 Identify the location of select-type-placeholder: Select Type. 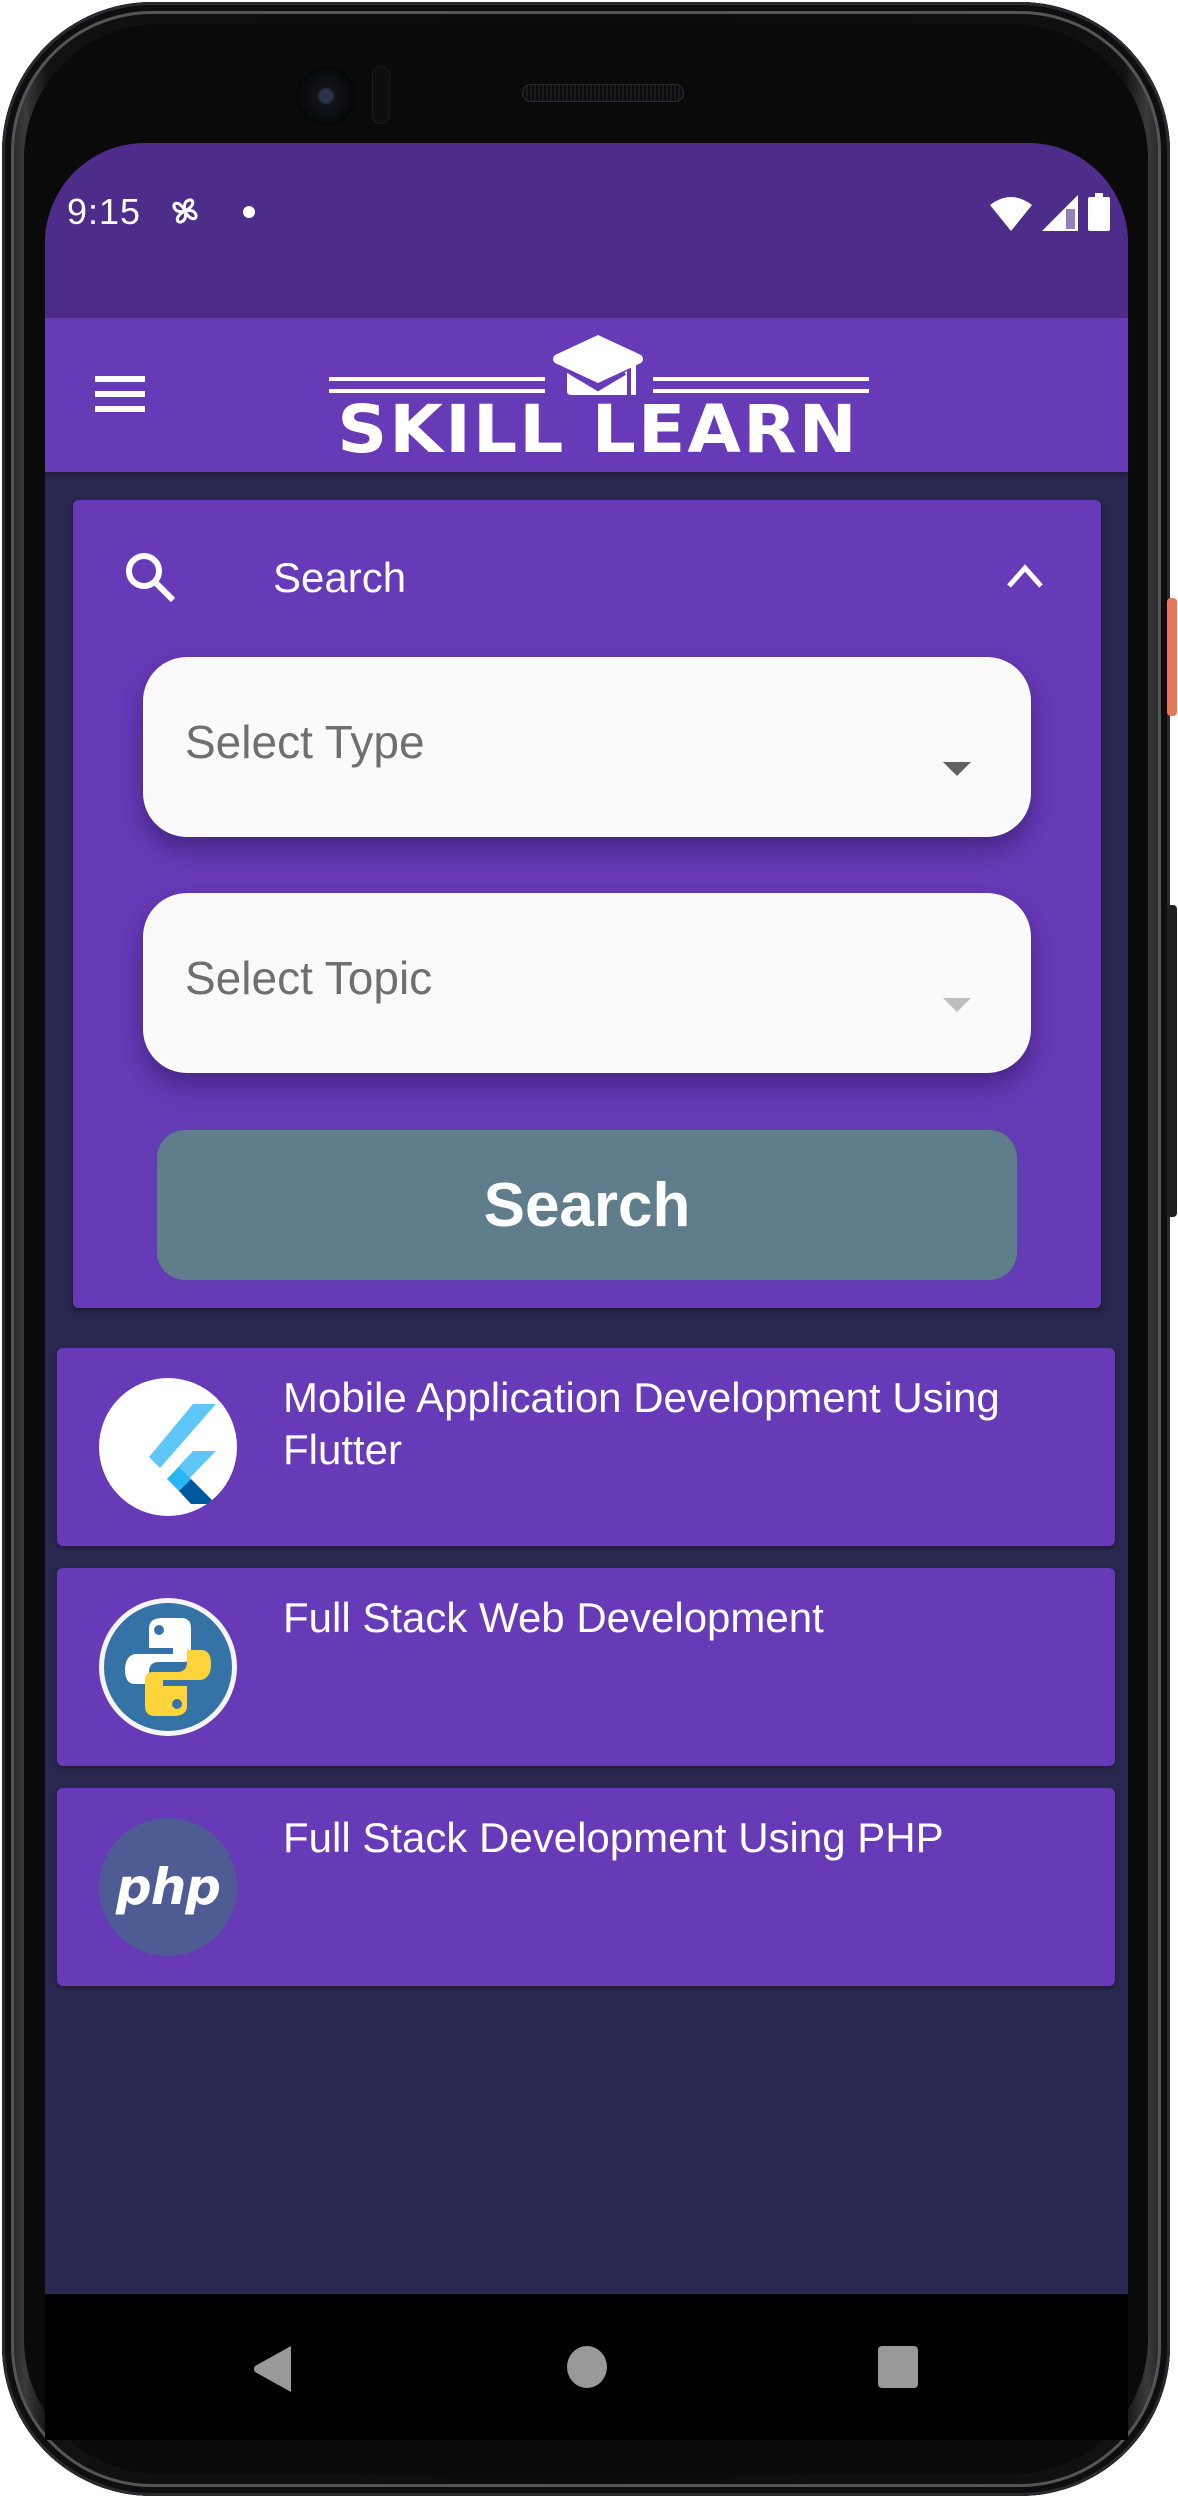
(305, 742).